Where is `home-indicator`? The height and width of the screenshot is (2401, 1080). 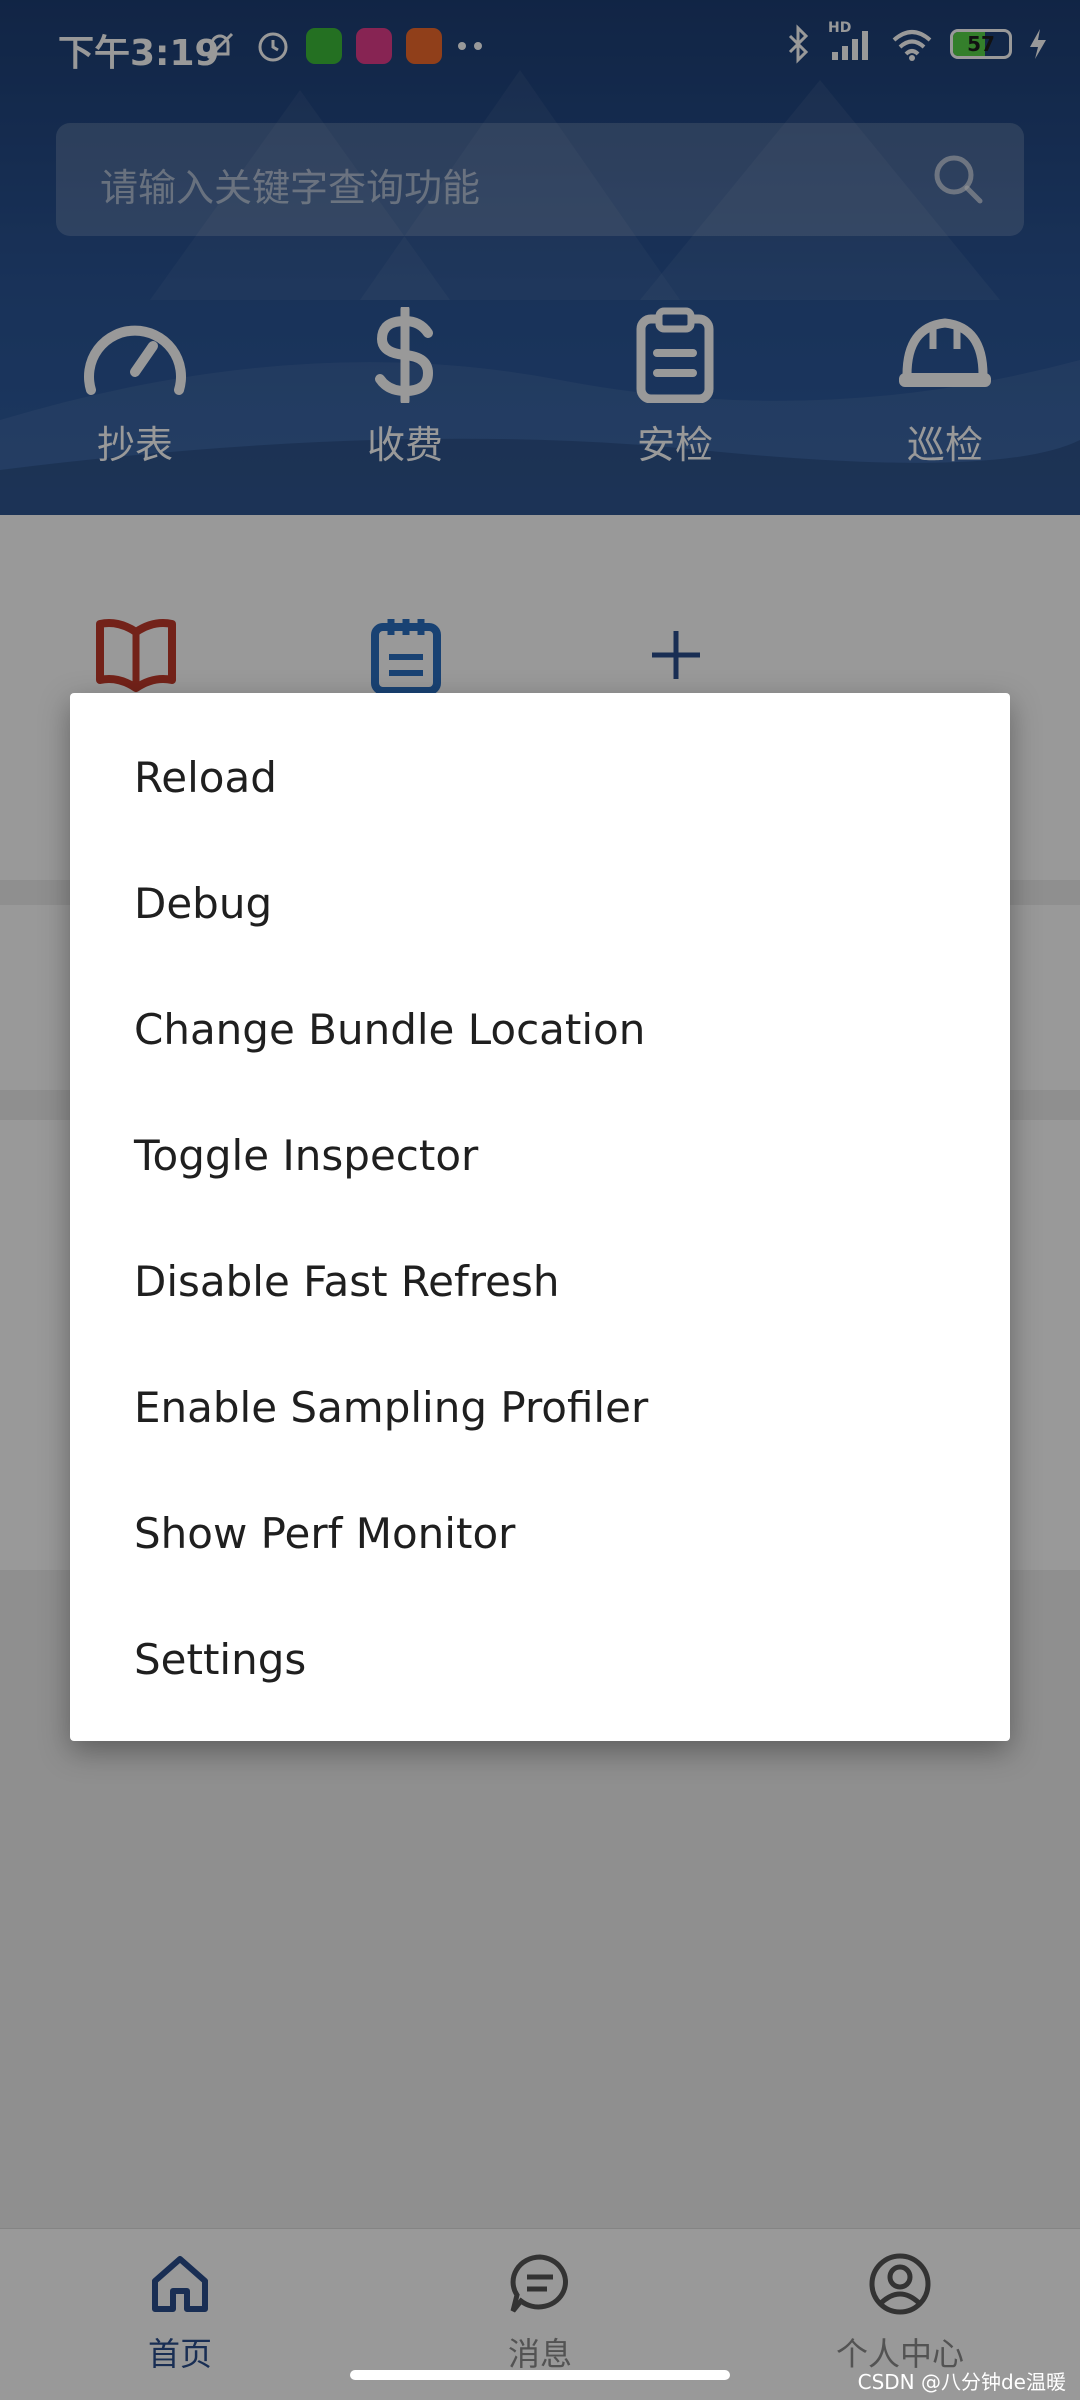 home-indicator is located at coordinates (540, 2375).